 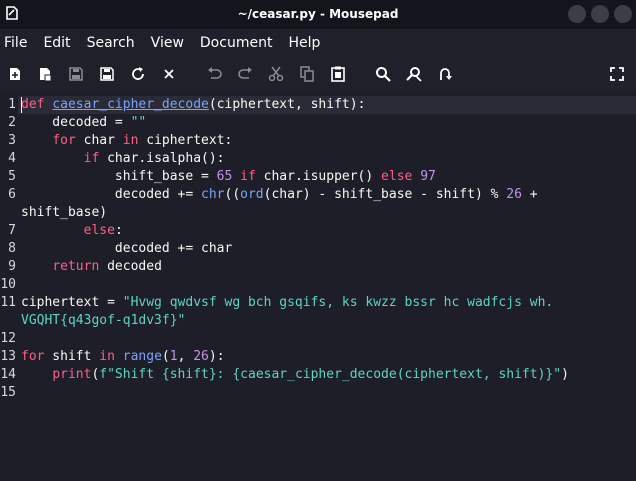 What do you see at coordinates (76, 122) in the screenshot?
I see `code-token: decoded =` at bounding box center [76, 122].